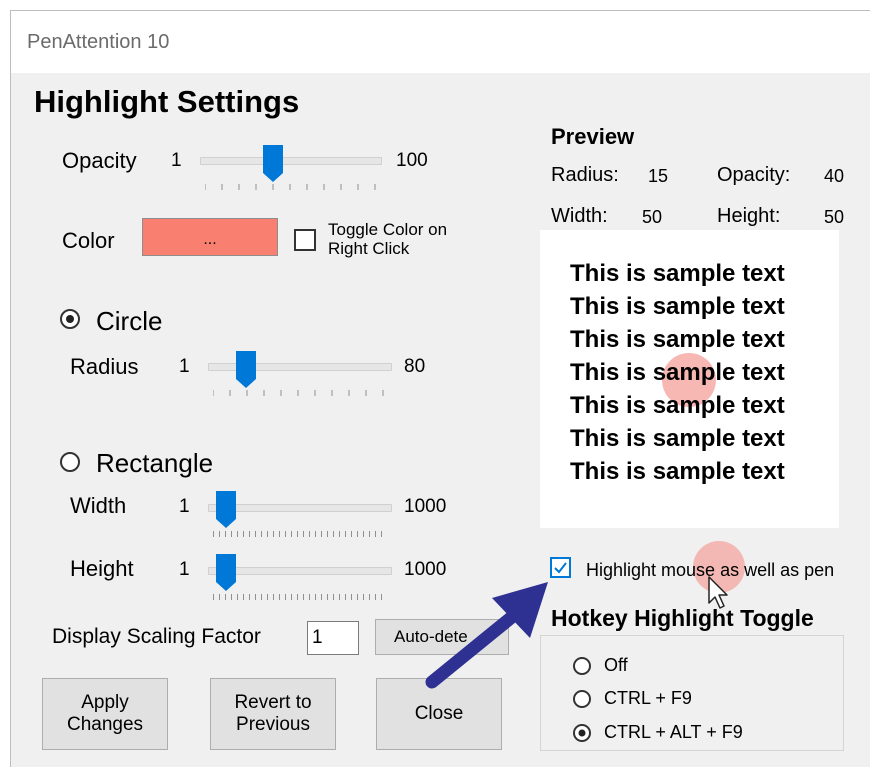 The image size is (870, 767). What do you see at coordinates (749, 216) in the screenshot?
I see `preview-height-label: Height:` at bounding box center [749, 216].